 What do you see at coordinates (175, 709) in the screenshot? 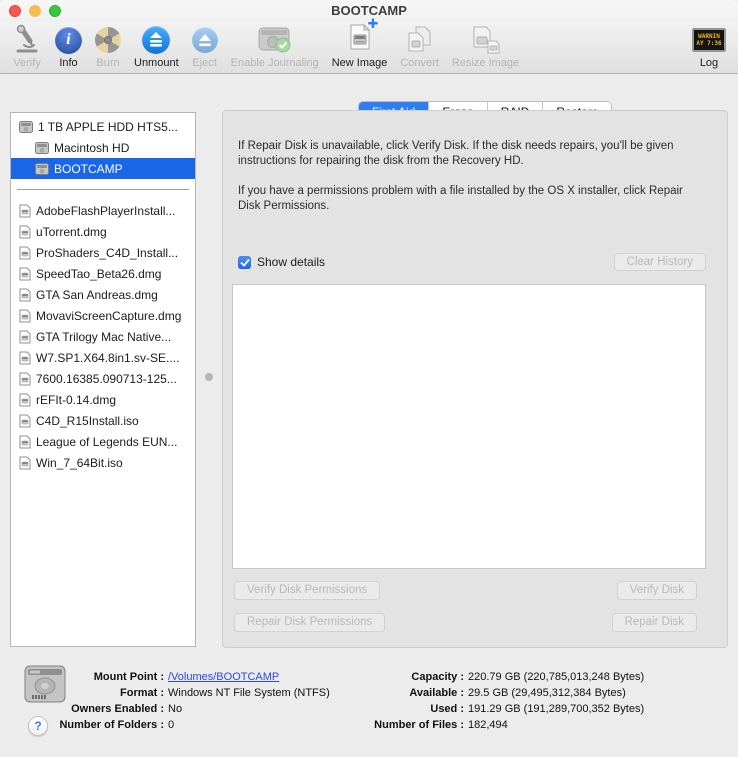
I see `info-value: No` at bounding box center [175, 709].